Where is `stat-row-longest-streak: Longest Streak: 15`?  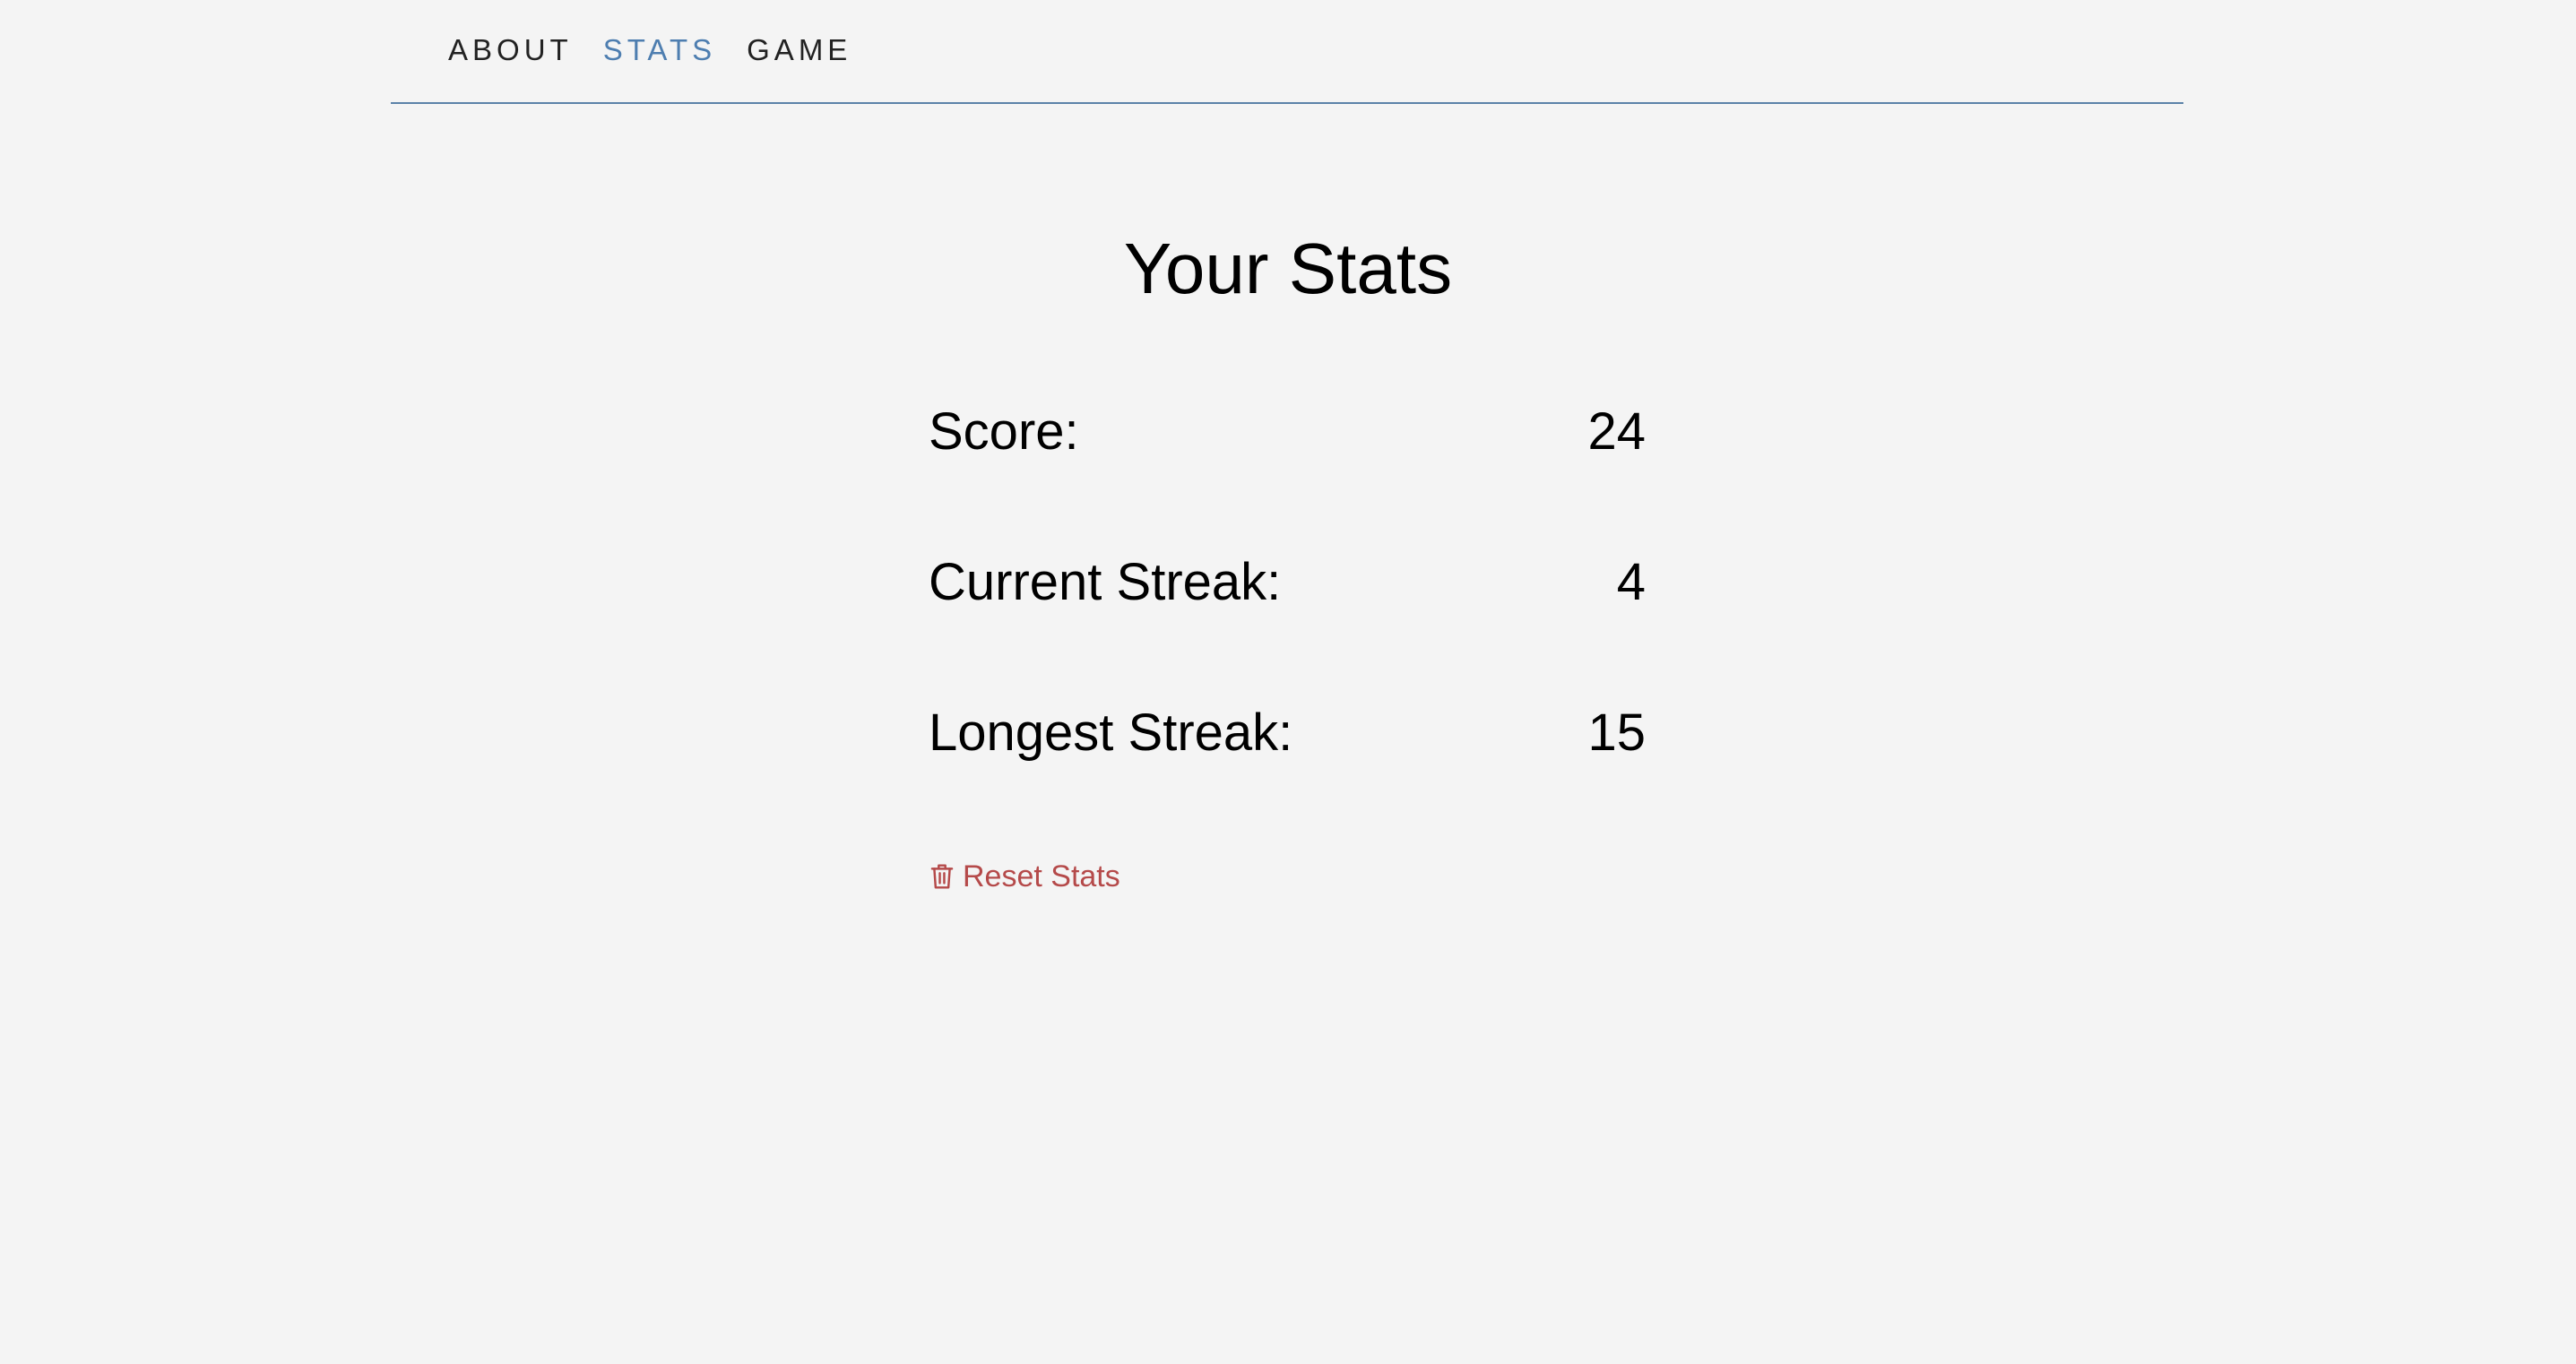
stat-row-longest-streak: Longest Streak: 15 is located at coordinates (1287, 733).